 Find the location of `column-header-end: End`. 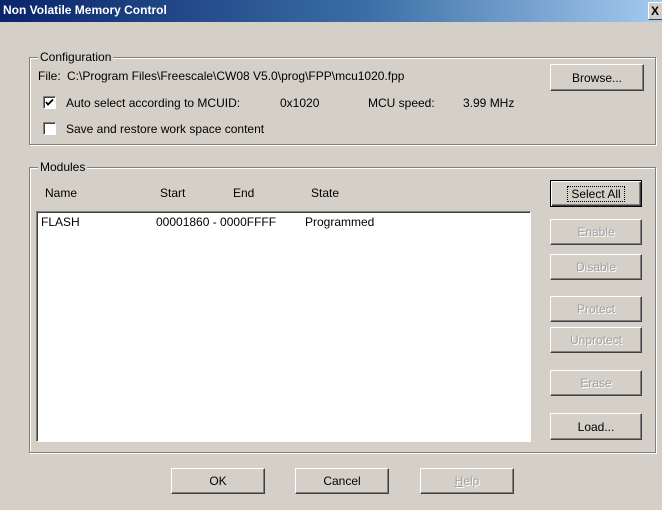

column-header-end: End is located at coordinates (244, 193).